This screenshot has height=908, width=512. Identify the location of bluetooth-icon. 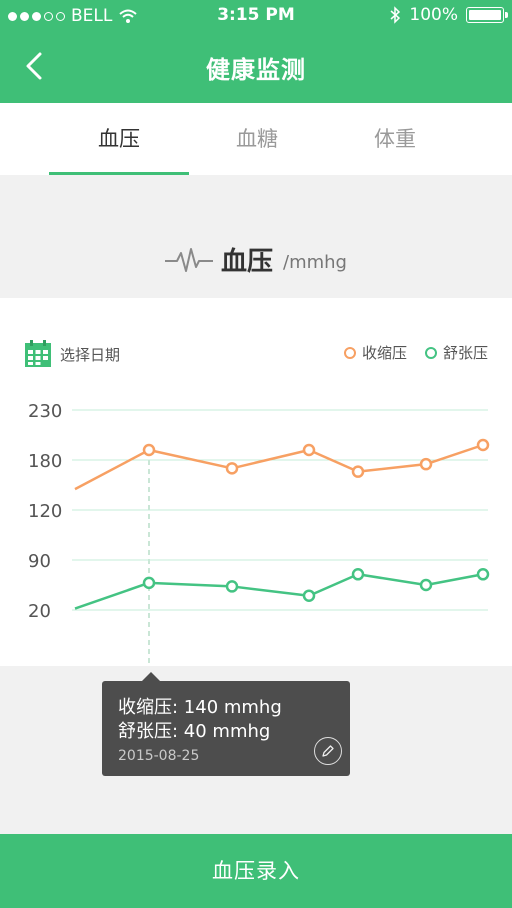
(395, 15).